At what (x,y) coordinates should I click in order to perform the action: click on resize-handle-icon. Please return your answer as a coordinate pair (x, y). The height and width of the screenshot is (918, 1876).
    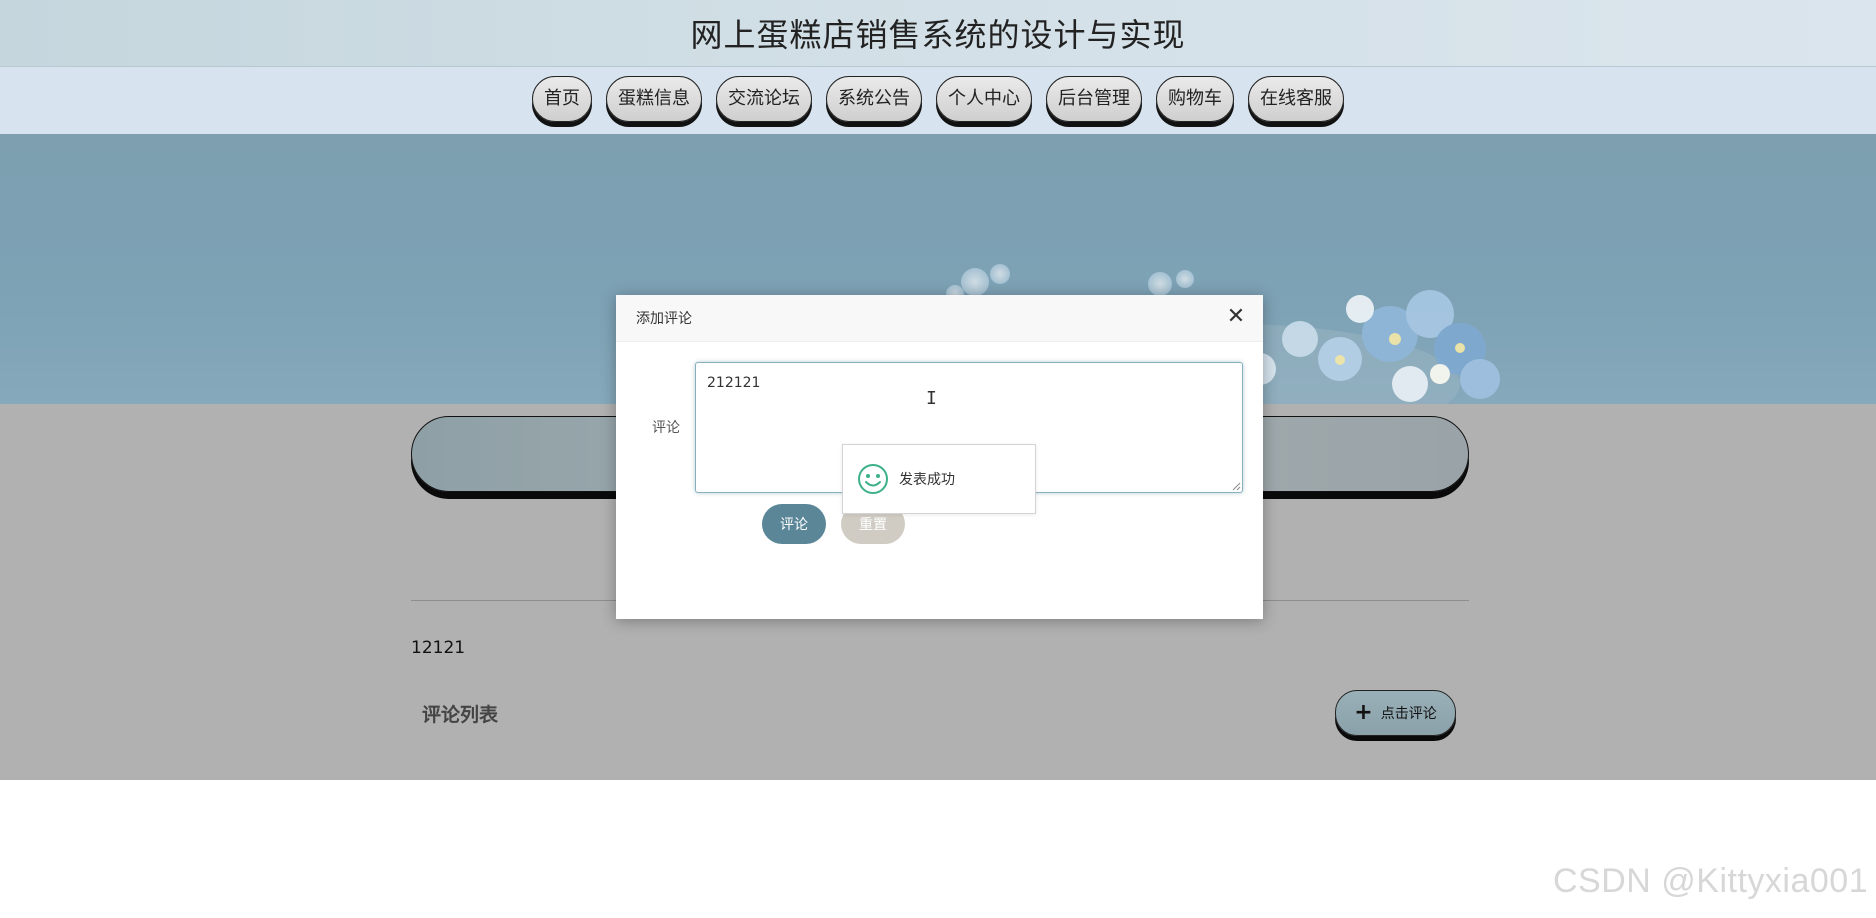
    Looking at the image, I should click on (1236, 486).